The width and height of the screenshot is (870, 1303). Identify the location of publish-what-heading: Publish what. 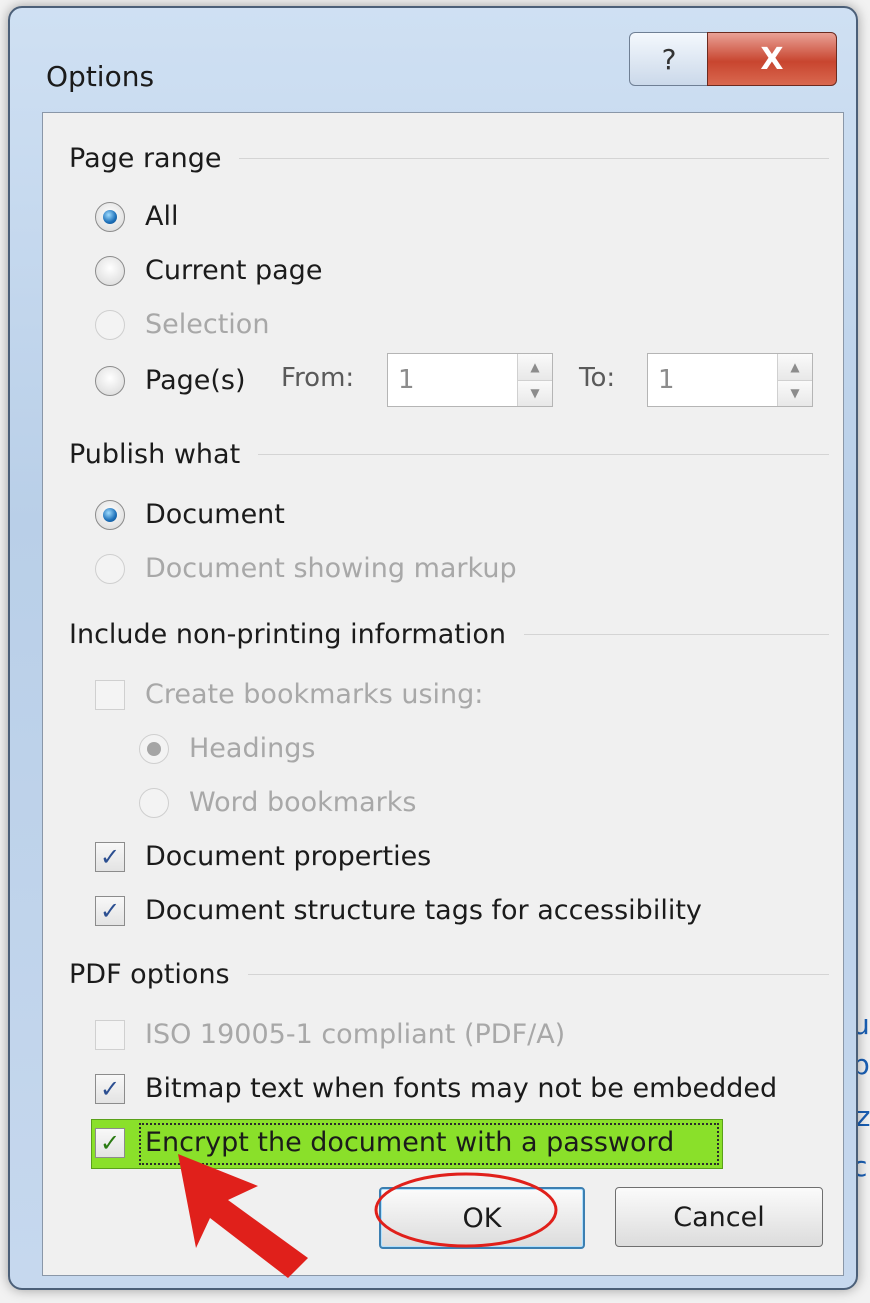
(449, 454).